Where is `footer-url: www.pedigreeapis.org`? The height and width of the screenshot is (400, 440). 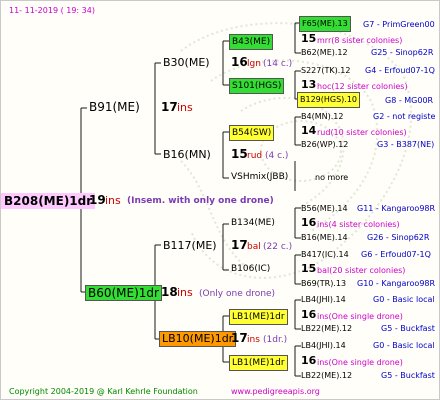
footer-url: www.pedigreeapis.org is located at coordinates (275, 391).